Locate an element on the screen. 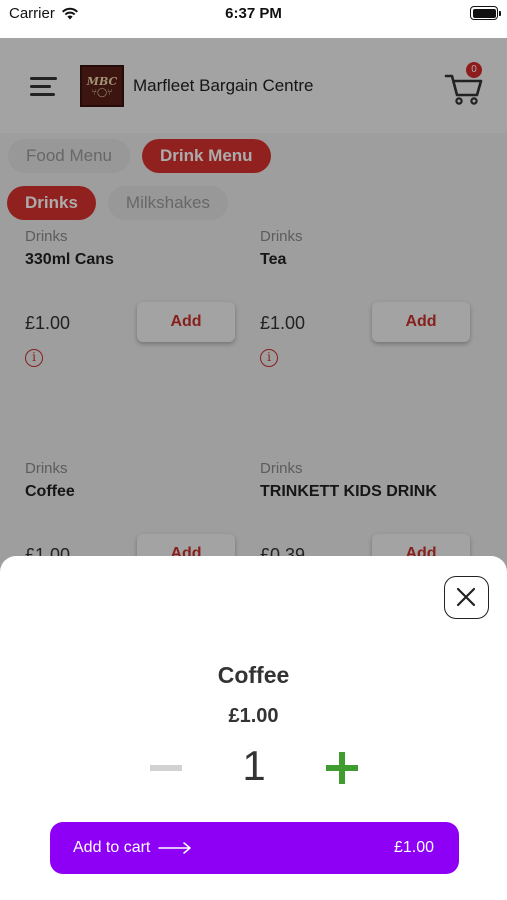 The image size is (507, 900). close-icon is located at coordinates (466, 597).